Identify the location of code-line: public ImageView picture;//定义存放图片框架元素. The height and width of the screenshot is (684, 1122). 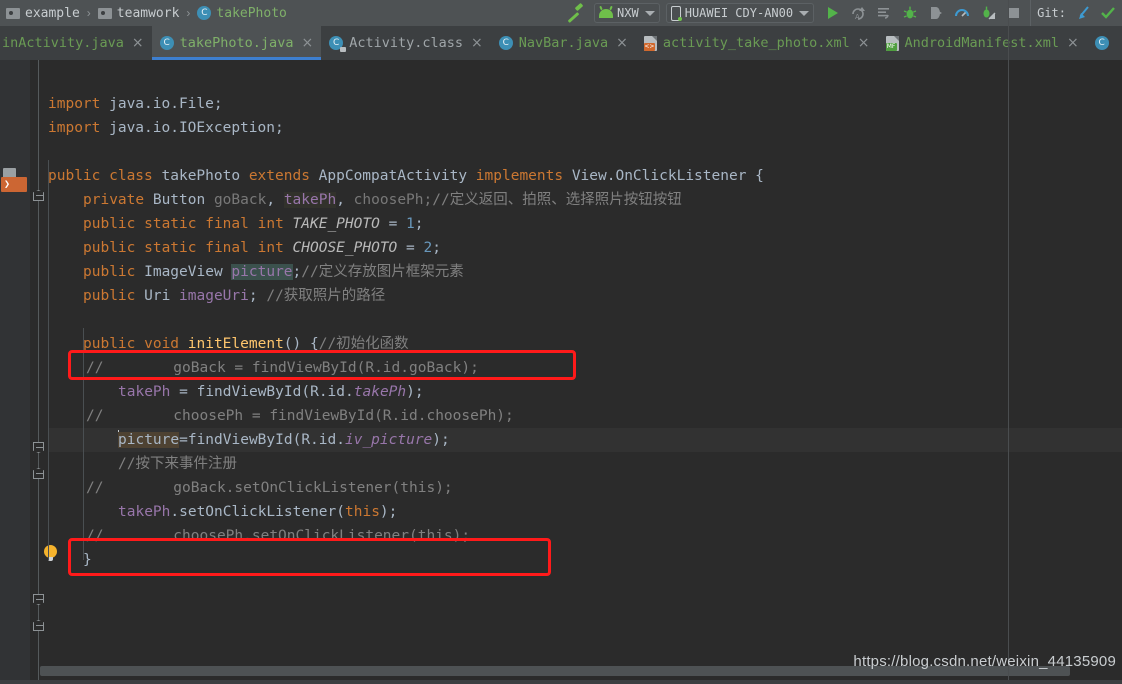
(273, 272).